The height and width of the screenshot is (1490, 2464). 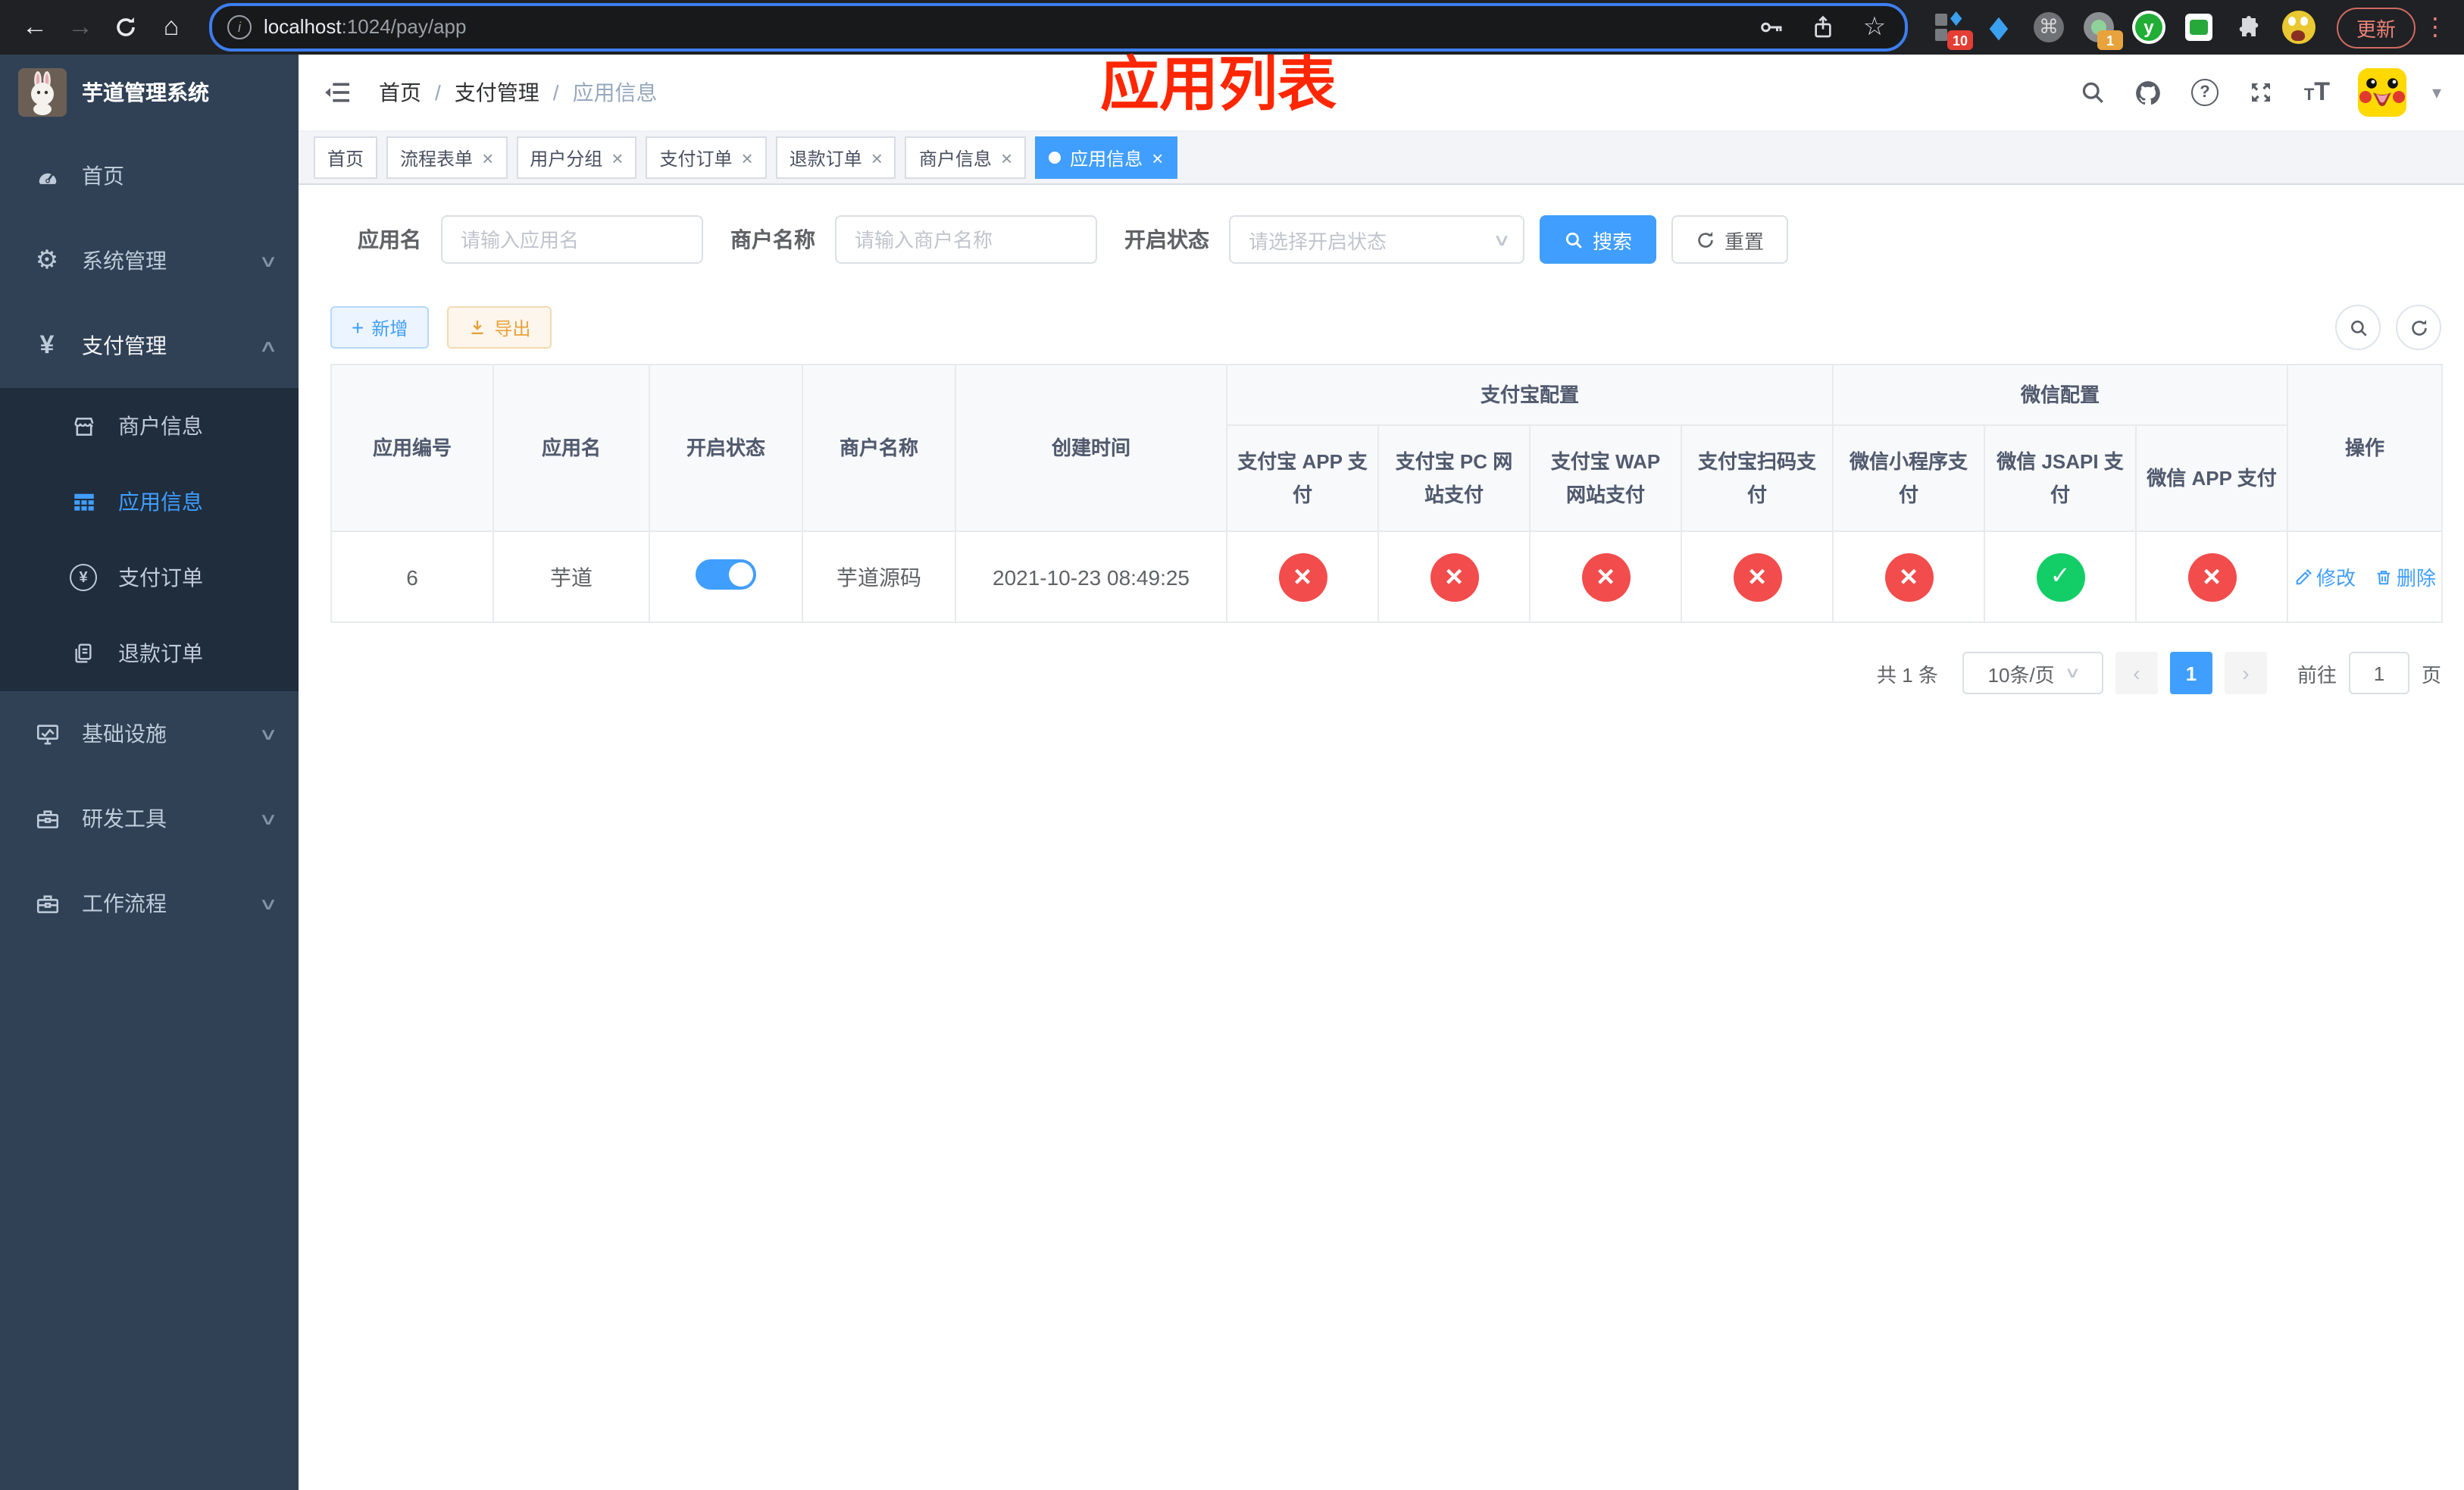 I want to click on yen-icon: ¥, so click(x=47, y=345).